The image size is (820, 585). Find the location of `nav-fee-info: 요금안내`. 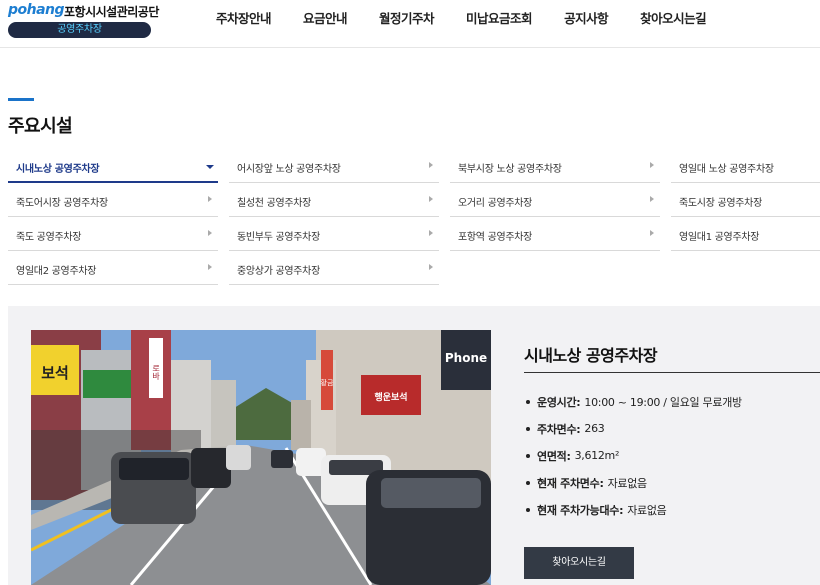

nav-fee-info: 요금안내 is located at coordinates (325, 19).